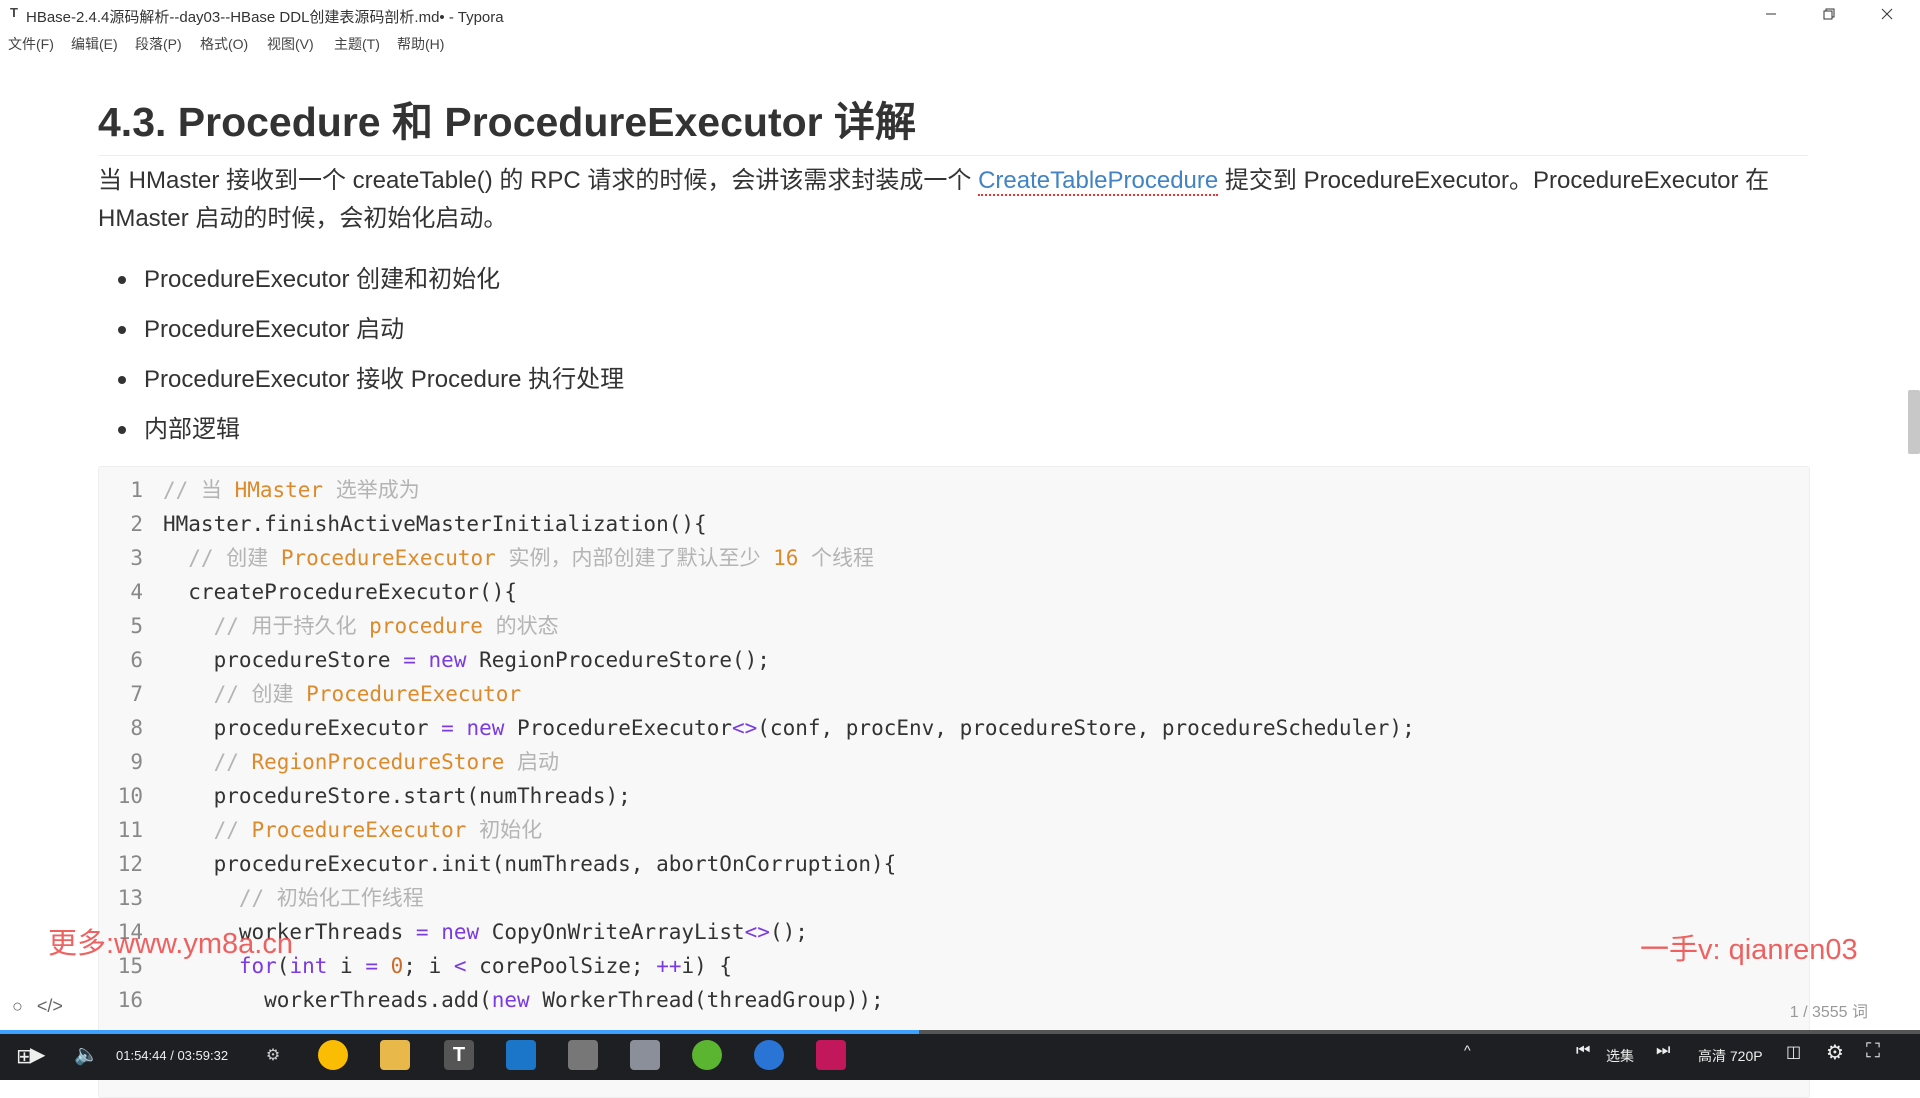 Image resolution: width=1920 pixels, height=1098 pixels. Describe the element at coordinates (290, 44) in the screenshot. I see `menu-view: 视图(V)` at that location.